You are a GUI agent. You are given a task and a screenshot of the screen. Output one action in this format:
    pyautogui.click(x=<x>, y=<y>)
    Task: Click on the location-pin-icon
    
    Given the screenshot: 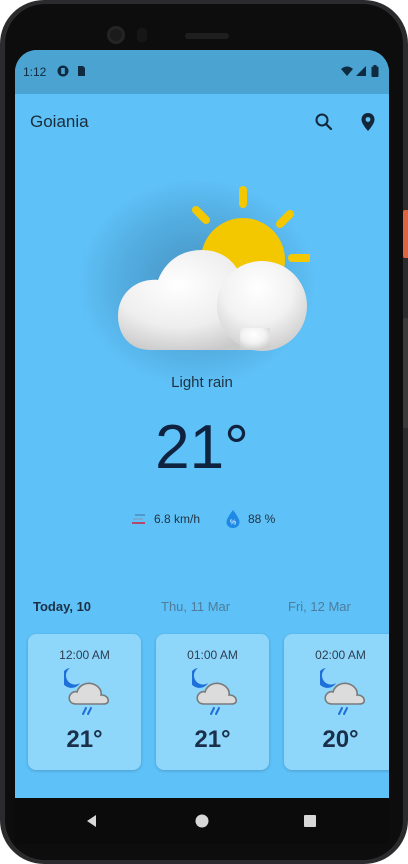 What is the action you would take?
    pyautogui.click(x=368, y=122)
    